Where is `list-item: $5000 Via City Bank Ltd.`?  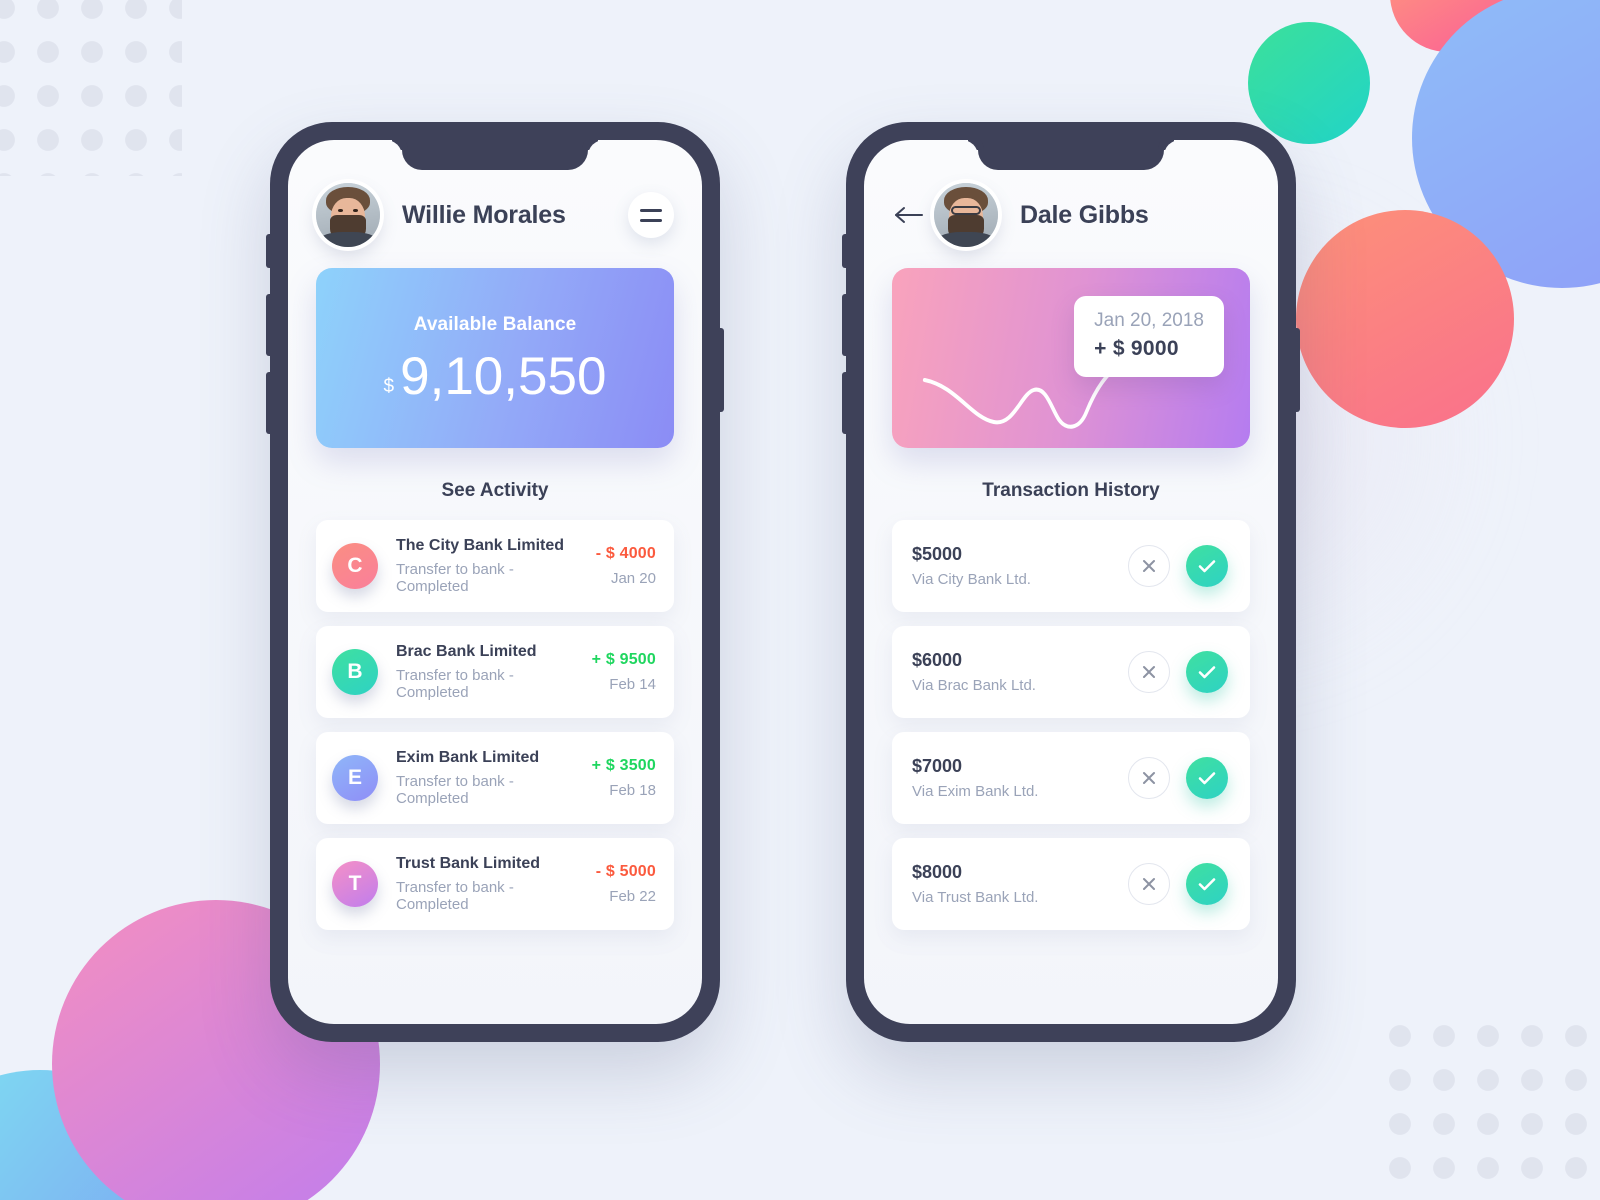
list-item: $5000 Via City Bank Ltd. is located at coordinates (1071, 566).